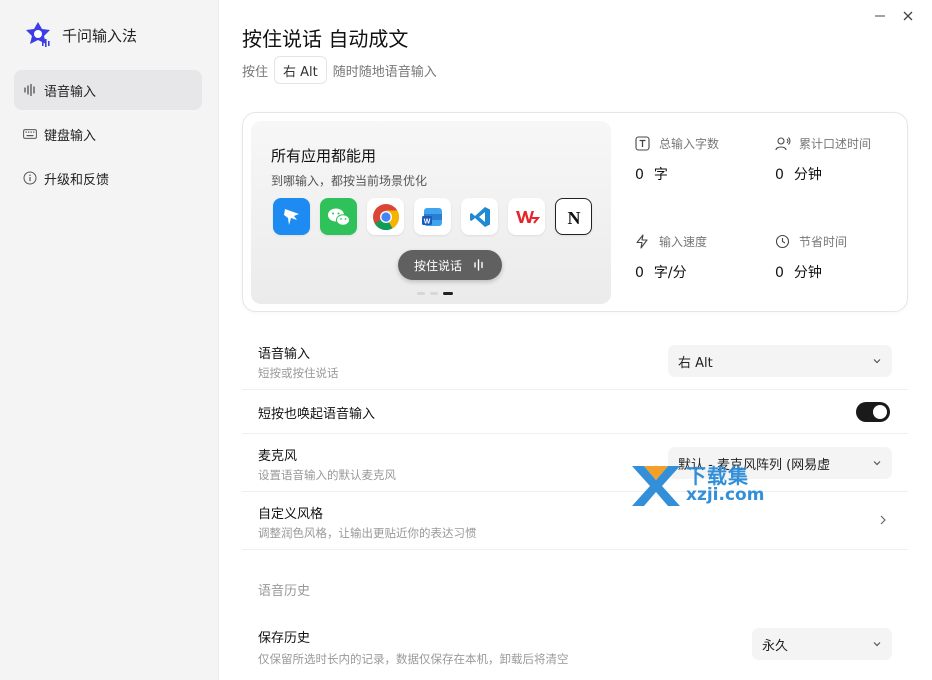 The image size is (932, 680). I want to click on setting-row-voice-input: 语音输入 短按或按住说话 右 Alt, so click(575, 360).